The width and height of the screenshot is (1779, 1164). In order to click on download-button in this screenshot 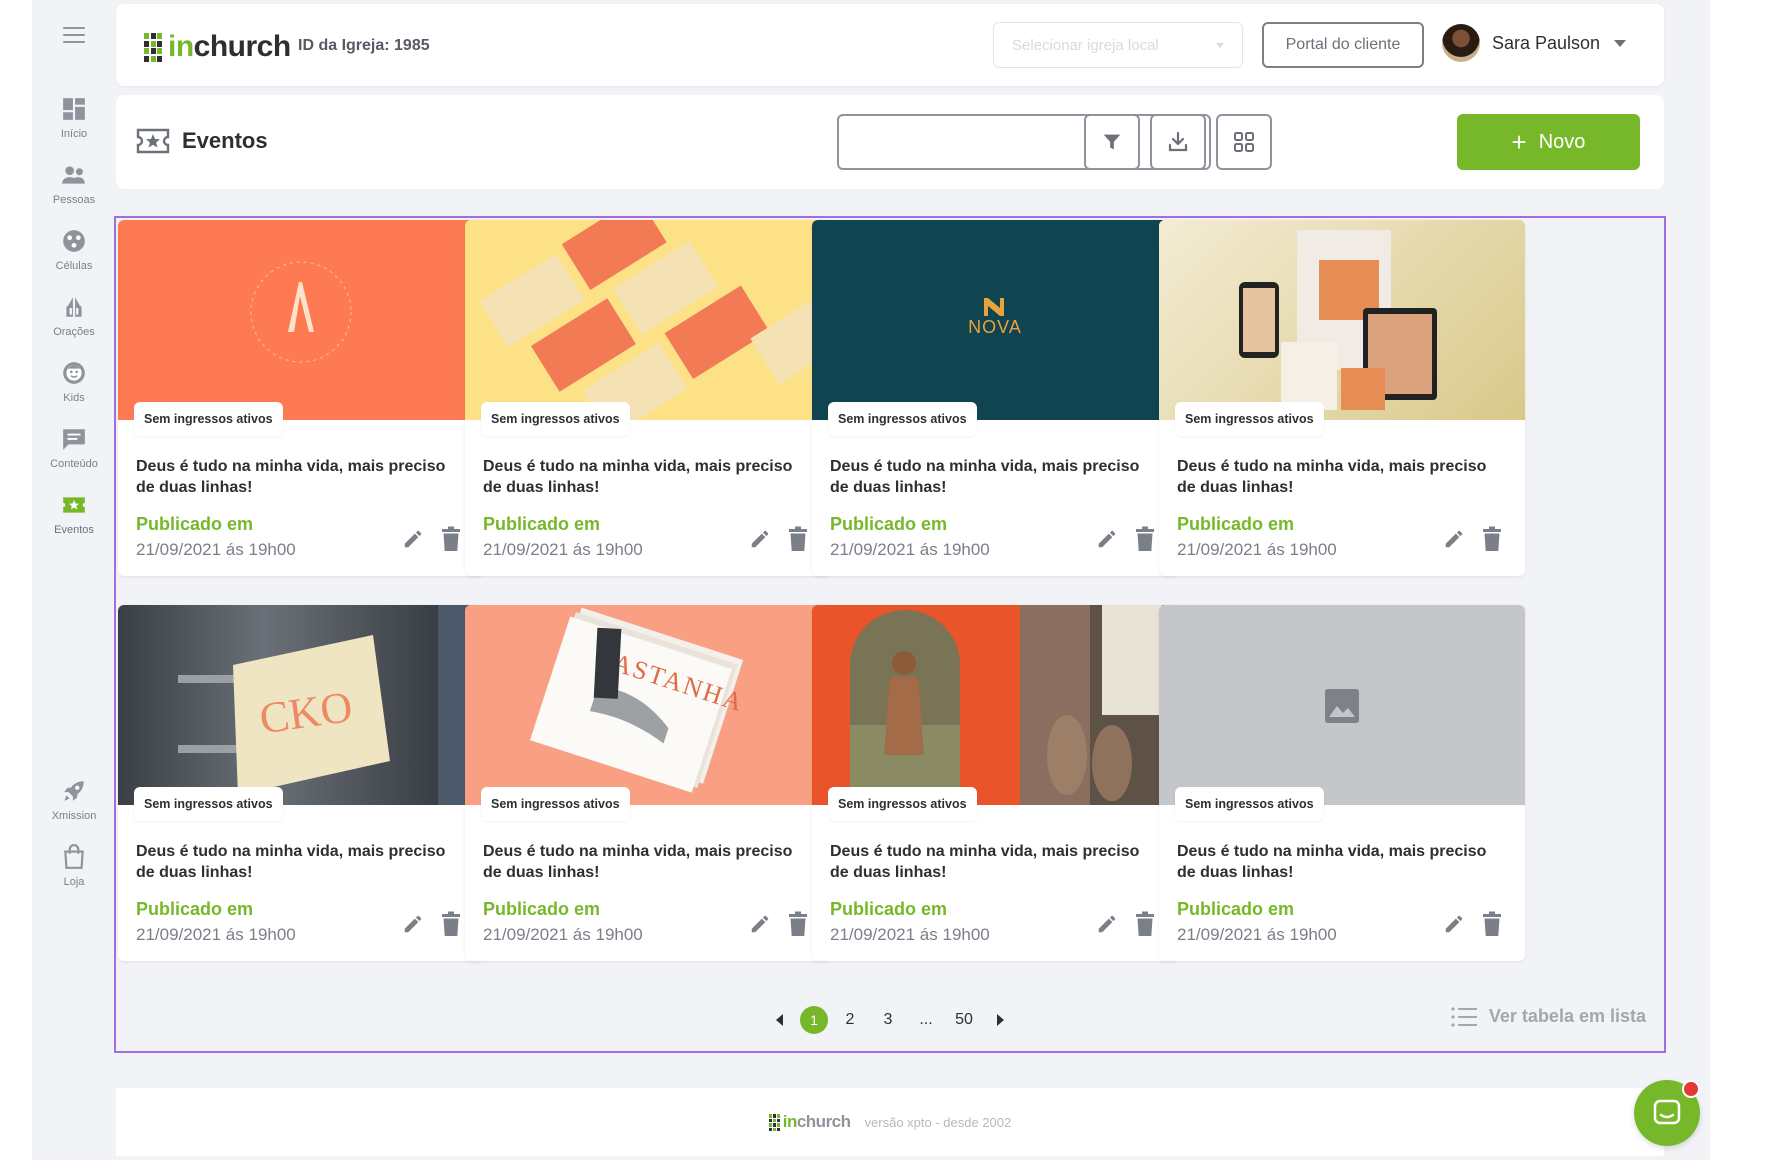, I will do `click(1178, 142)`.